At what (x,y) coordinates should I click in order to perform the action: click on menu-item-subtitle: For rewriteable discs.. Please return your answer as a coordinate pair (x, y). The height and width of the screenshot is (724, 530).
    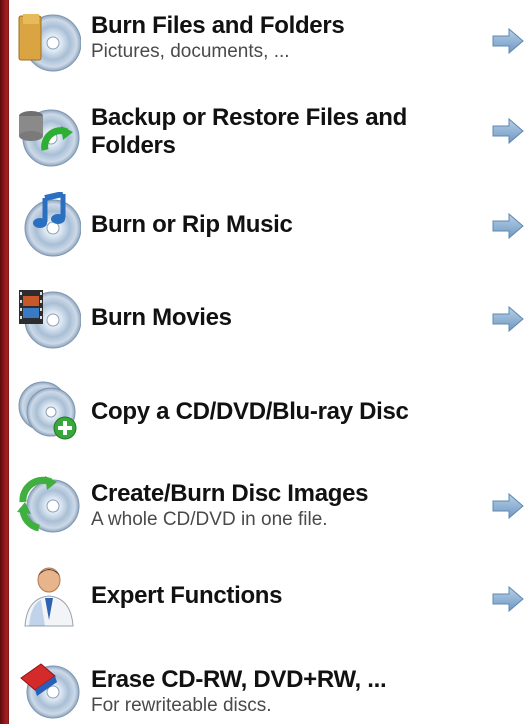
    Looking at the image, I should click on (181, 705).